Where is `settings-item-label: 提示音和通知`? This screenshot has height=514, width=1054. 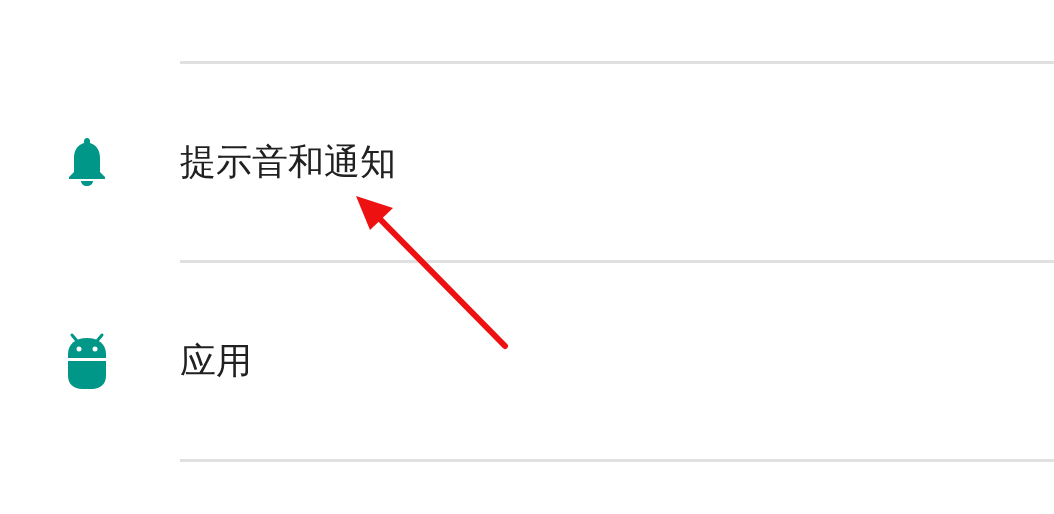 settings-item-label: 提示音和通知 is located at coordinates (288, 161).